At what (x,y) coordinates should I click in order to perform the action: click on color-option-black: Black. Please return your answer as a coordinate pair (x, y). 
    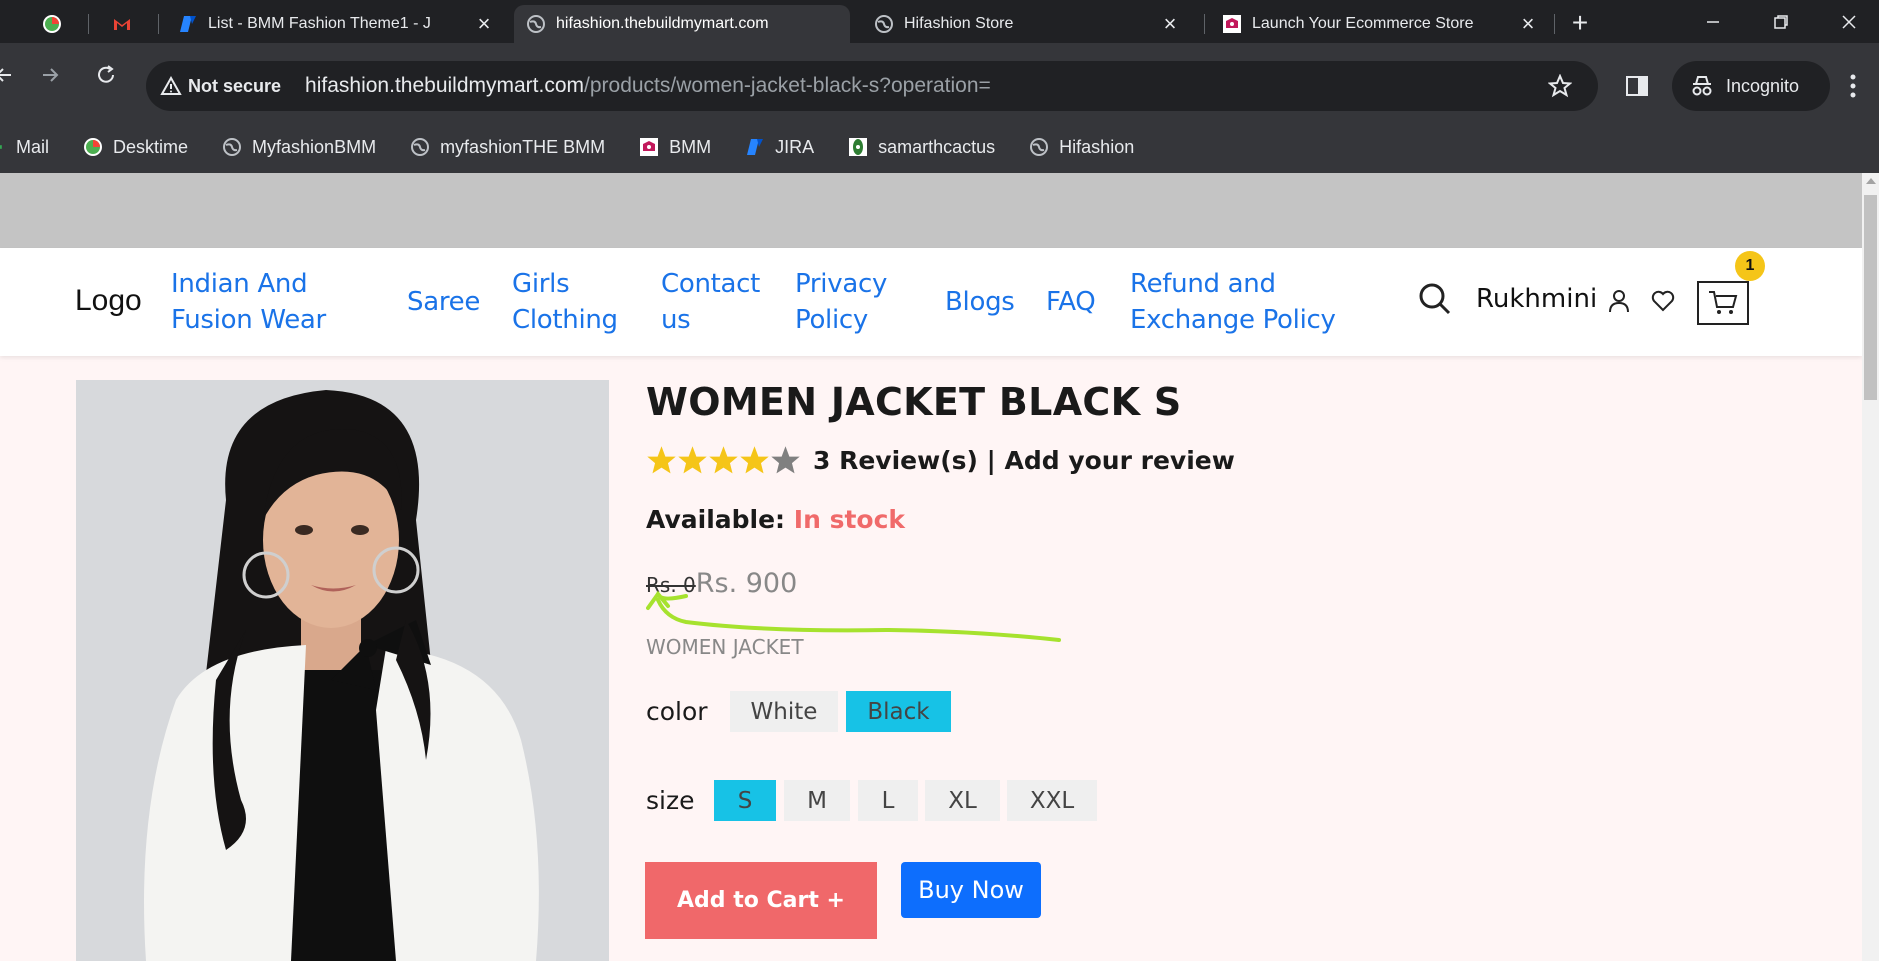
    Looking at the image, I should click on (898, 711).